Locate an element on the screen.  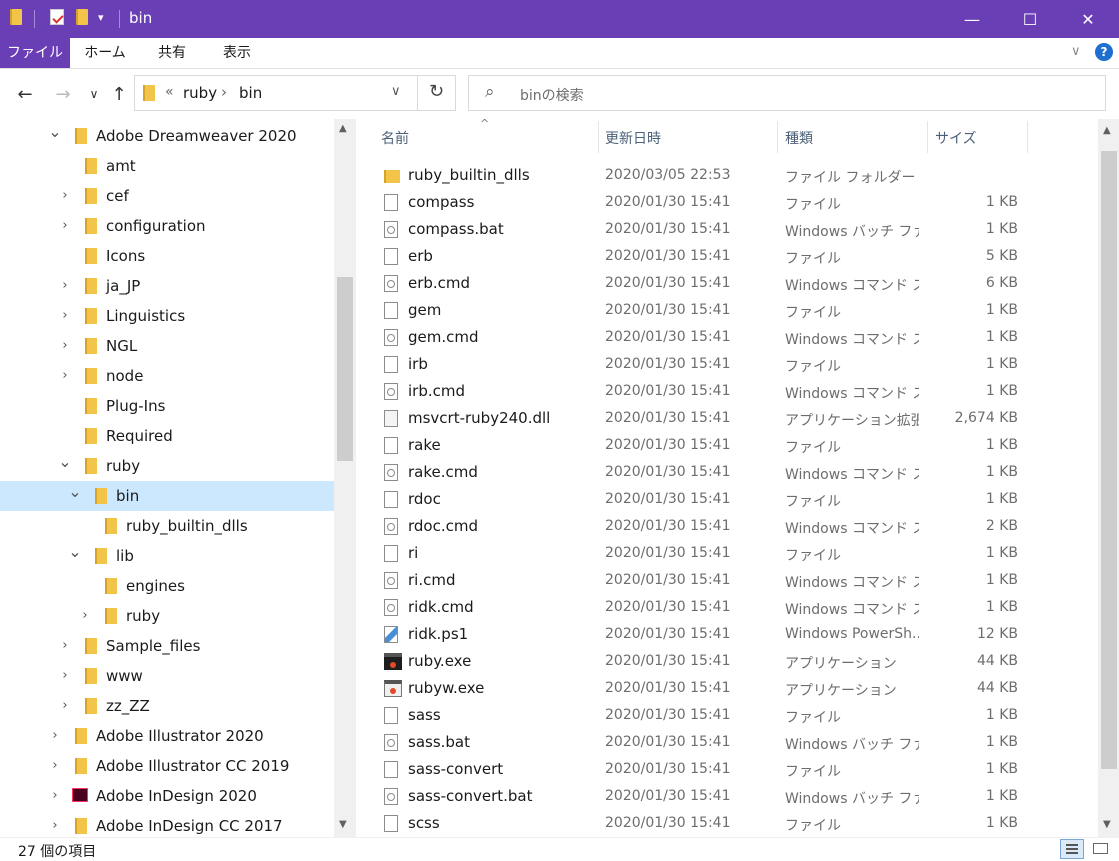
breadcrumb-bin: bin is located at coordinates (250, 93).